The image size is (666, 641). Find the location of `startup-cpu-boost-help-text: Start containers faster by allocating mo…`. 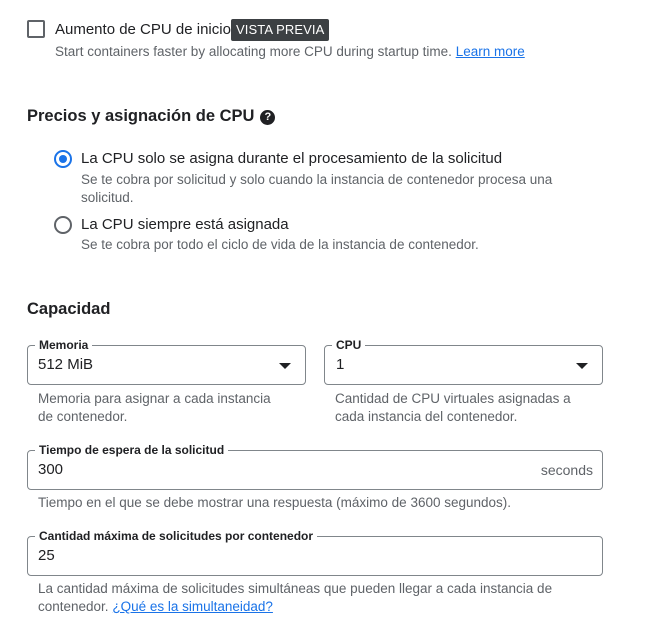

startup-cpu-boost-help-text: Start containers faster by allocating mo… is located at coordinates (253, 51).